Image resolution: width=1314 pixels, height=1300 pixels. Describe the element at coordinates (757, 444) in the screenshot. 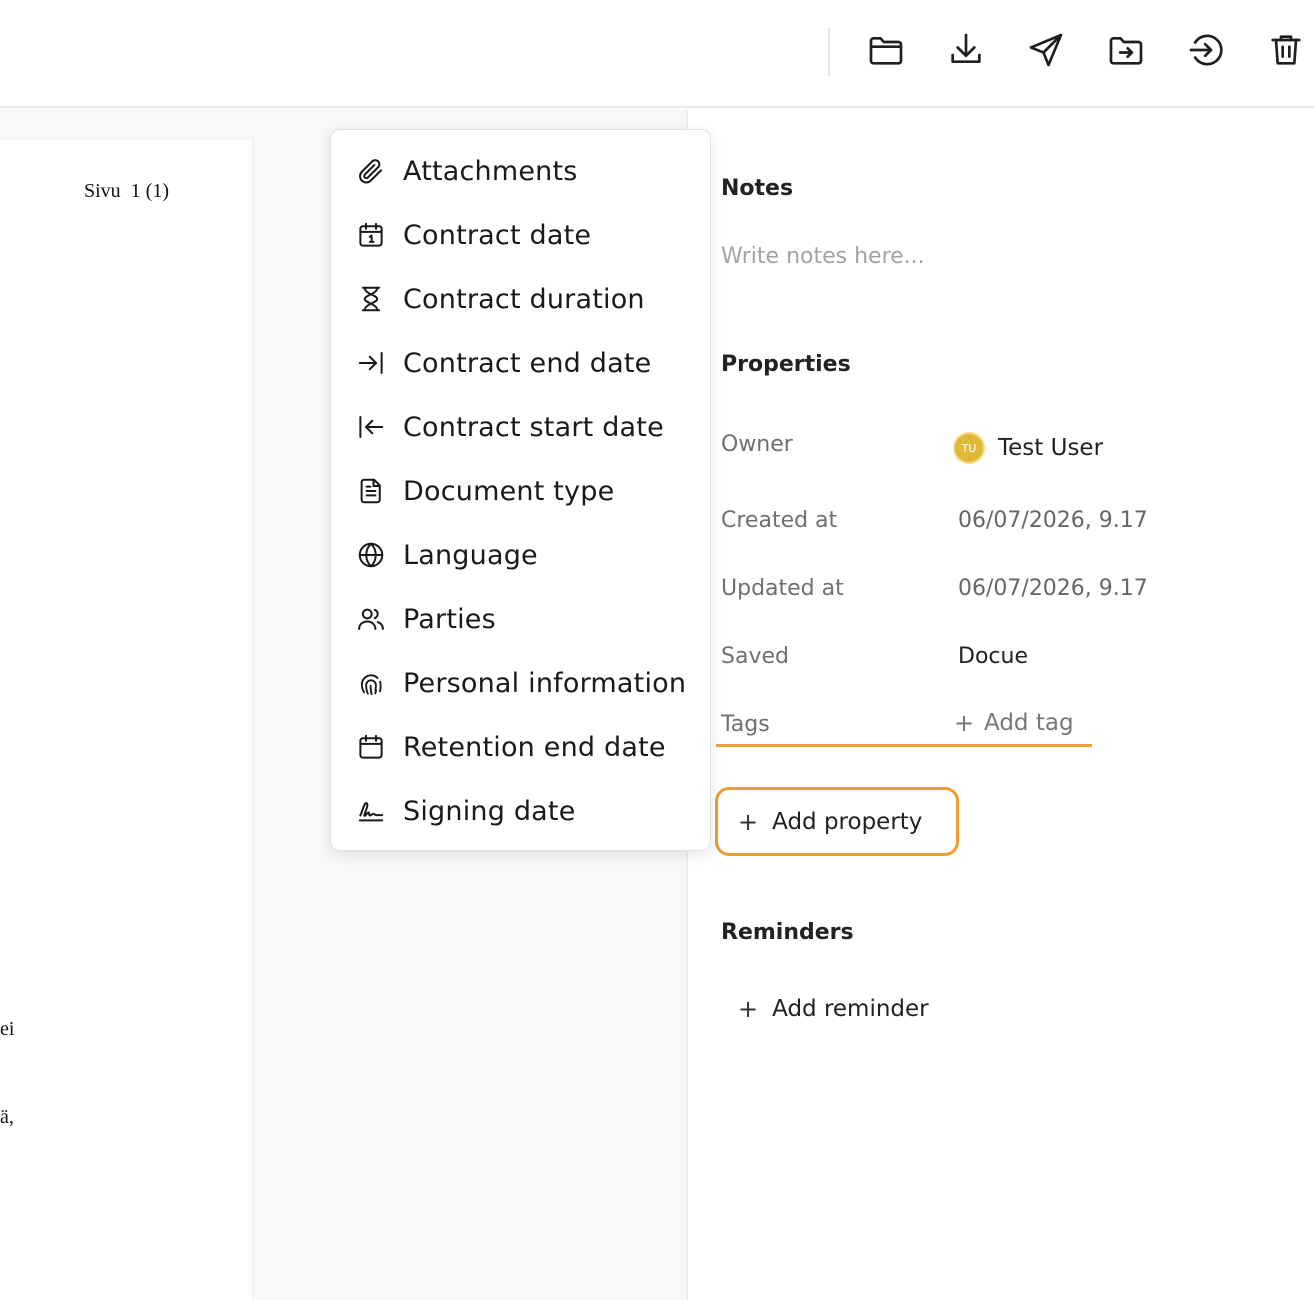

I see `owner-label: Owner` at that location.